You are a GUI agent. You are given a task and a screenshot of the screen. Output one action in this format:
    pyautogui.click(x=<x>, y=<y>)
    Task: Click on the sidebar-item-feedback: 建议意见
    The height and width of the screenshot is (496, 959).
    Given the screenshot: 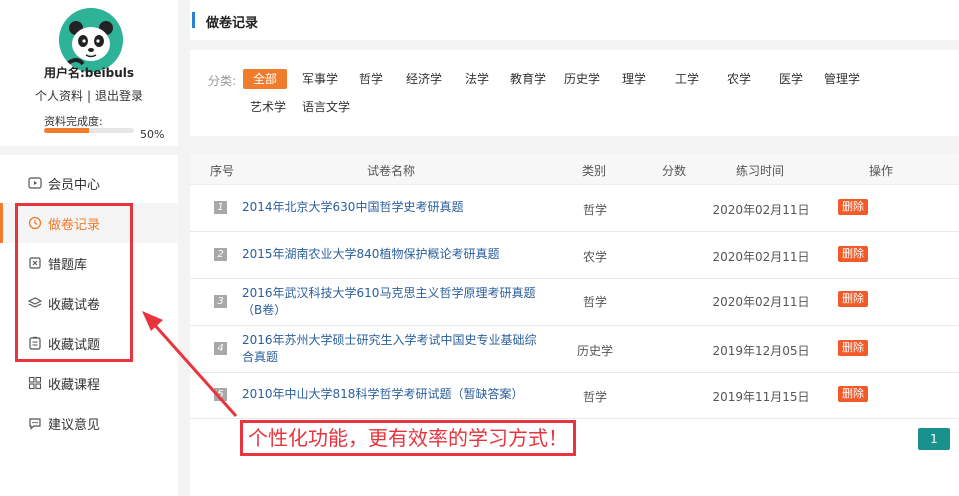 What is the action you would take?
    pyautogui.click(x=89, y=423)
    